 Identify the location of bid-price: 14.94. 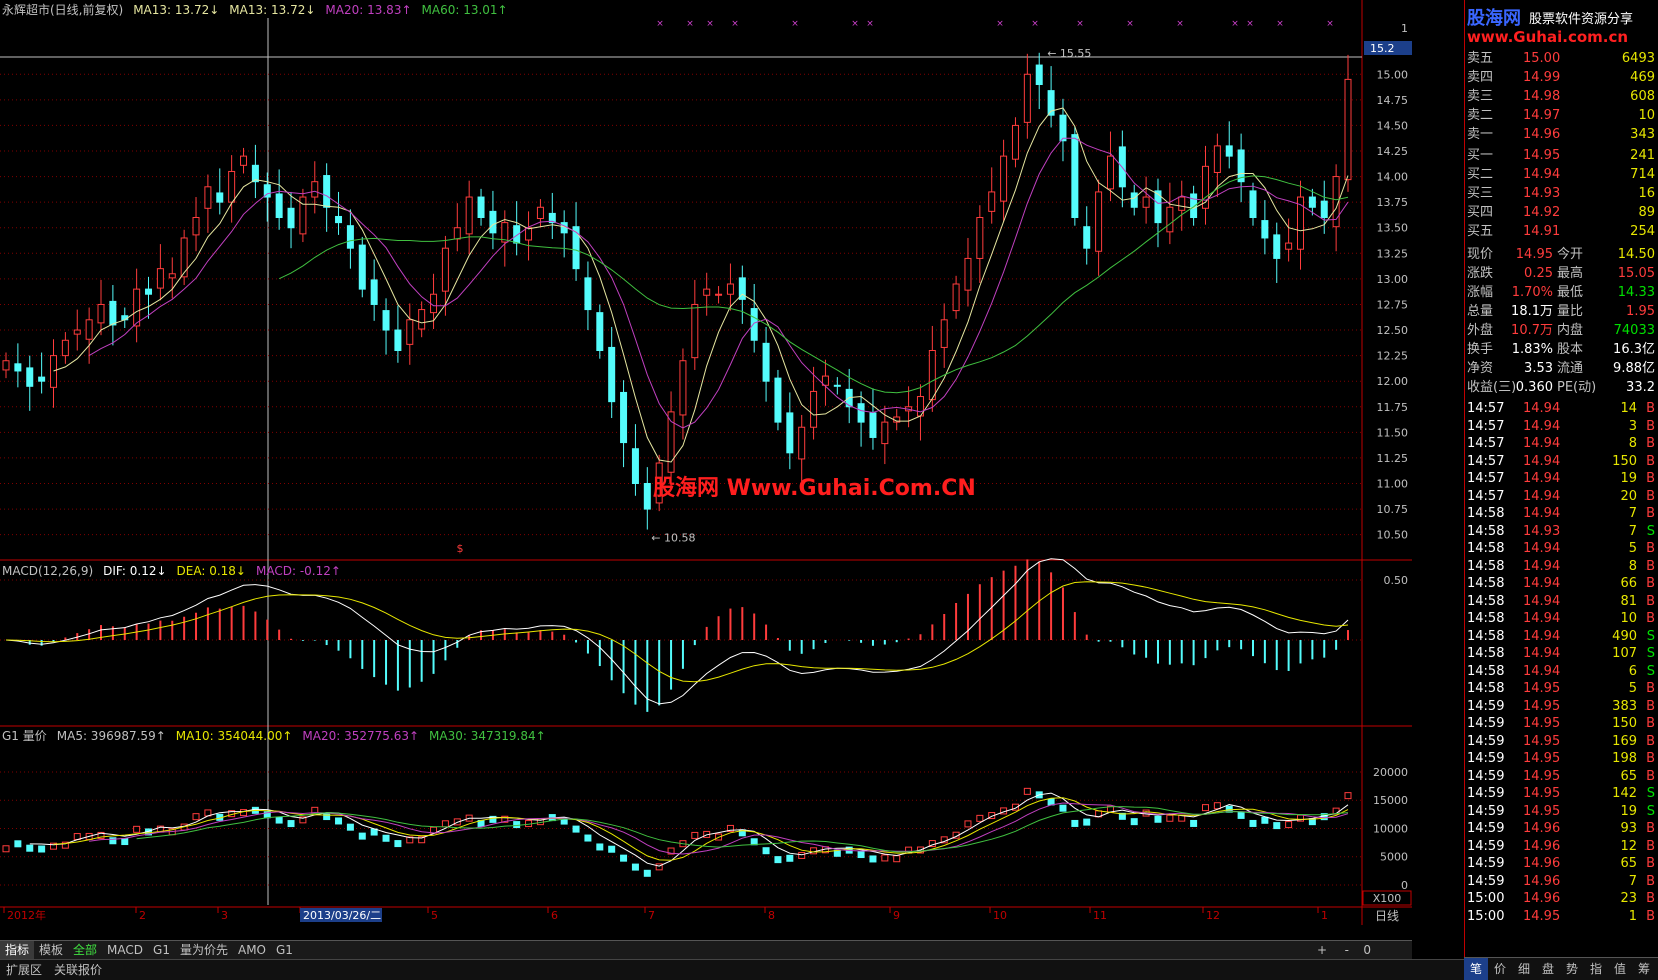
(1542, 174).